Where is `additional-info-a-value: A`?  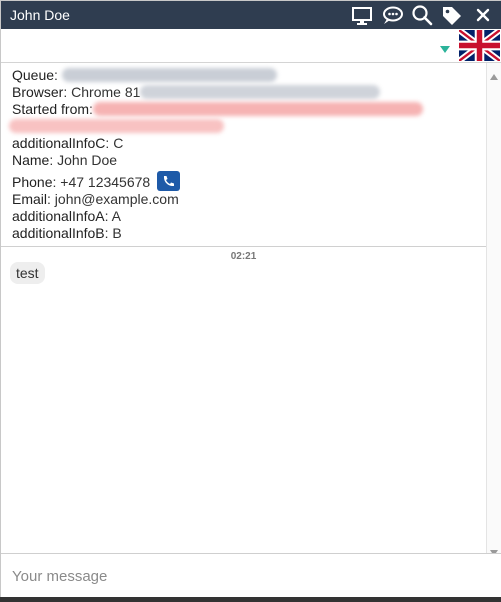
additional-info-a-value: A is located at coordinates (116, 216).